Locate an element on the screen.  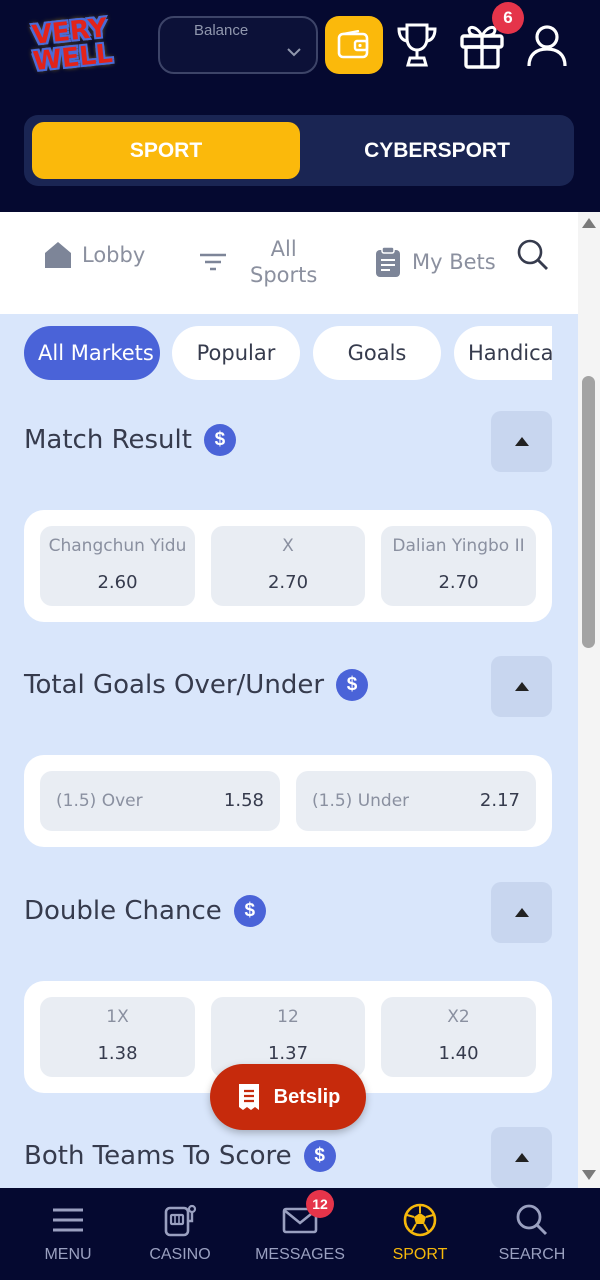
clipboard-icon is located at coordinates (388, 261).